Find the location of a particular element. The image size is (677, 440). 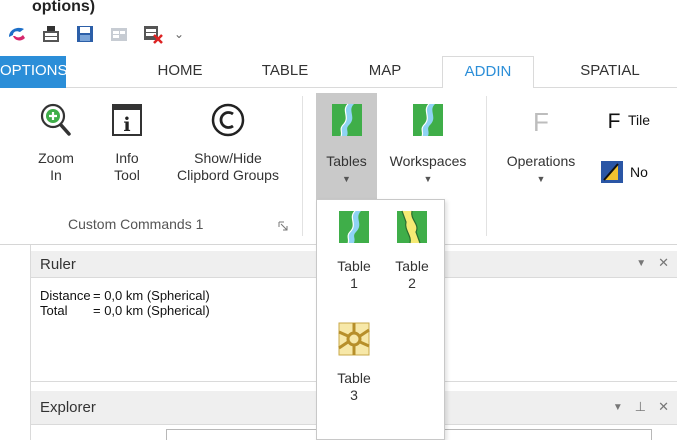

app-logo-icon is located at coordinates (17, 34).